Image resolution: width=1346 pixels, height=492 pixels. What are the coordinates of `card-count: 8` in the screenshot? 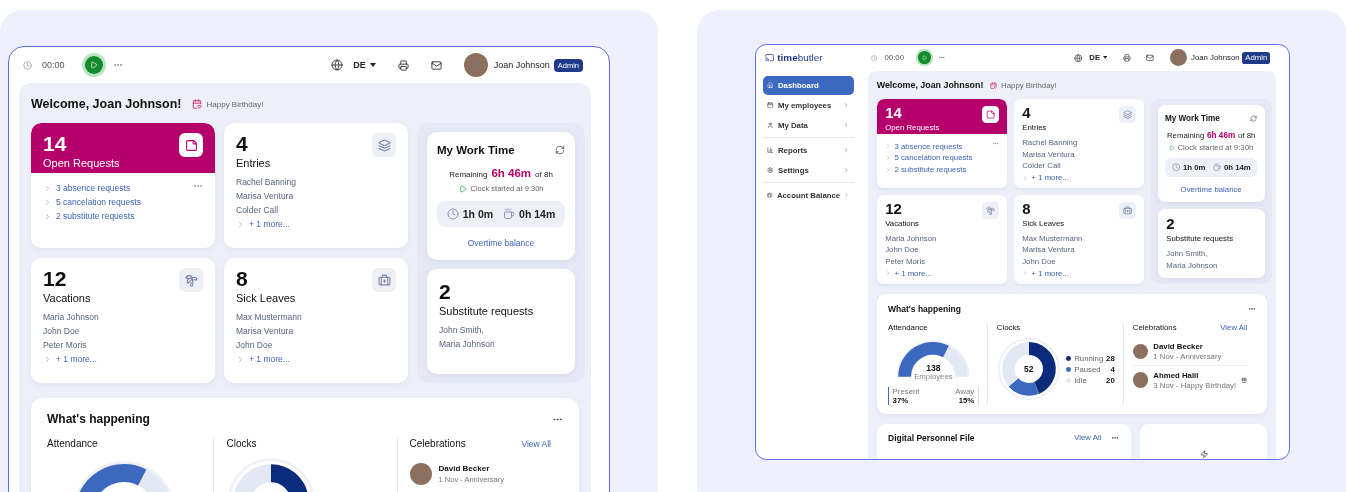 It's located at (242, 278).